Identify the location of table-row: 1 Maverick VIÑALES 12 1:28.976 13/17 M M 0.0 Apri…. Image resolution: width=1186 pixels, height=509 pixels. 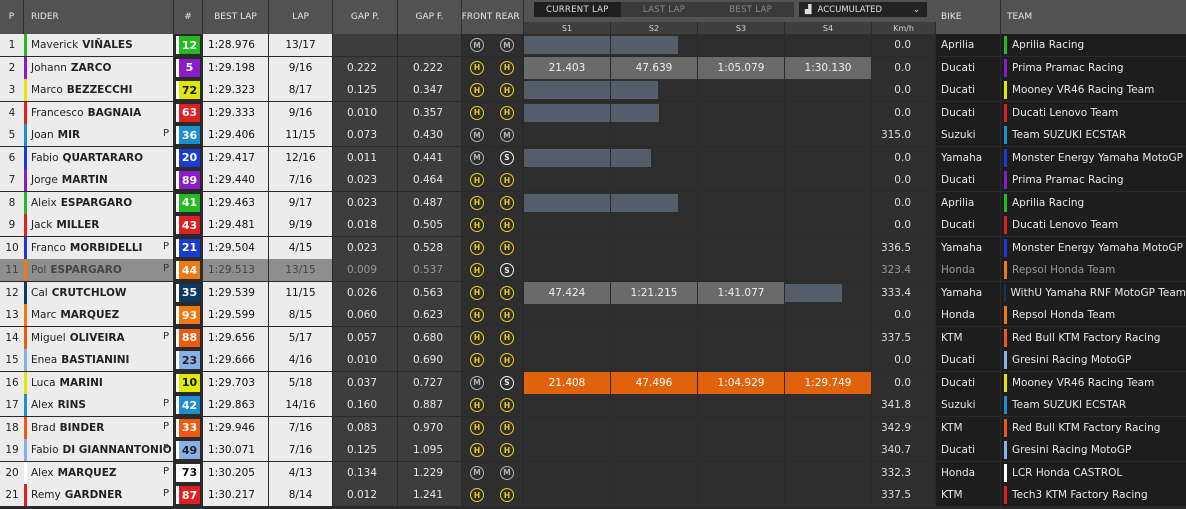
(593, 45).